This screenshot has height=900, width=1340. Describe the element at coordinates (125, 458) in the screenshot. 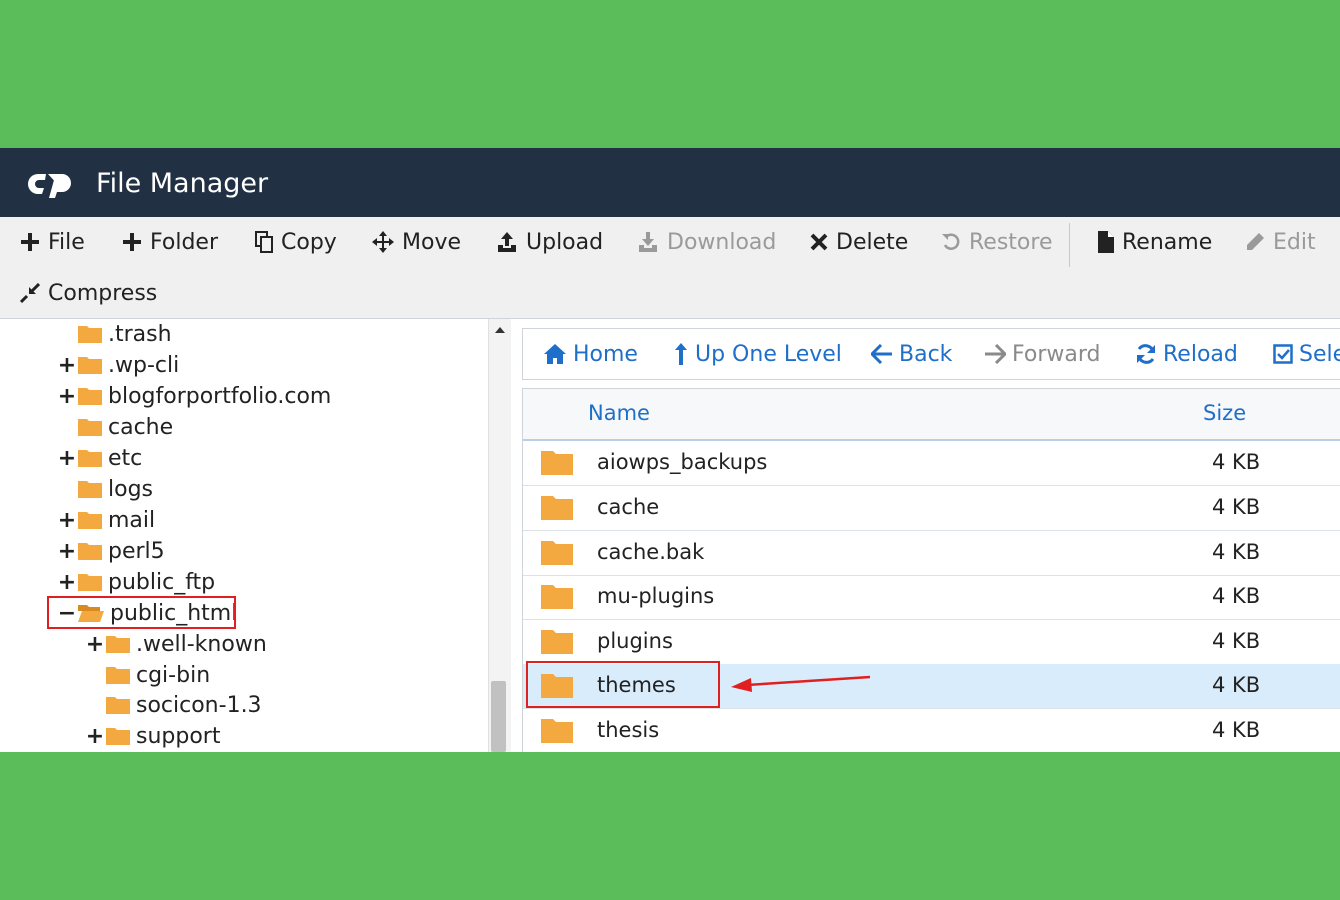

I see `tree-item-label: etc` at that location.